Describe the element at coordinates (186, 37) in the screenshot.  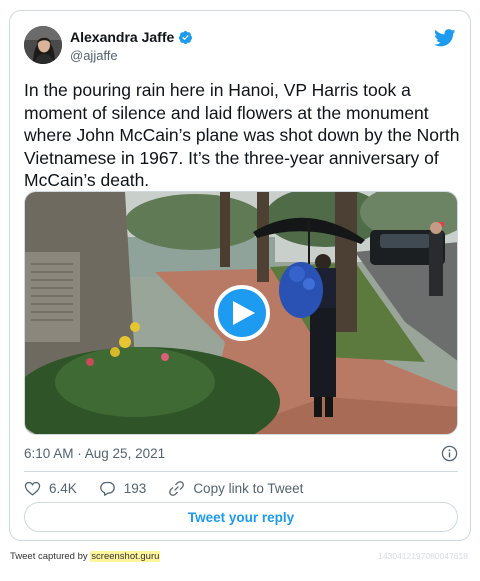
I see `verified-badge-icon` at that location.